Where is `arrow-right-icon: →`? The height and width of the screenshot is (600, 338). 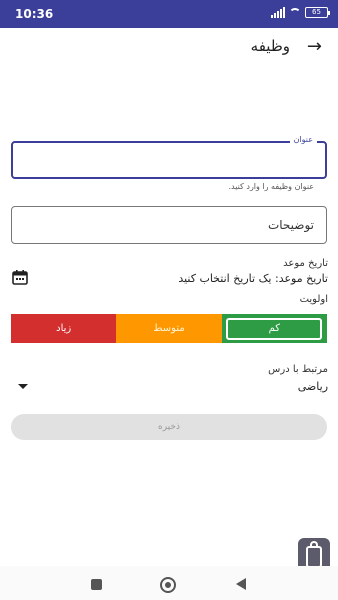 arrow-right-icon: → is located at coordinates (314, 46).